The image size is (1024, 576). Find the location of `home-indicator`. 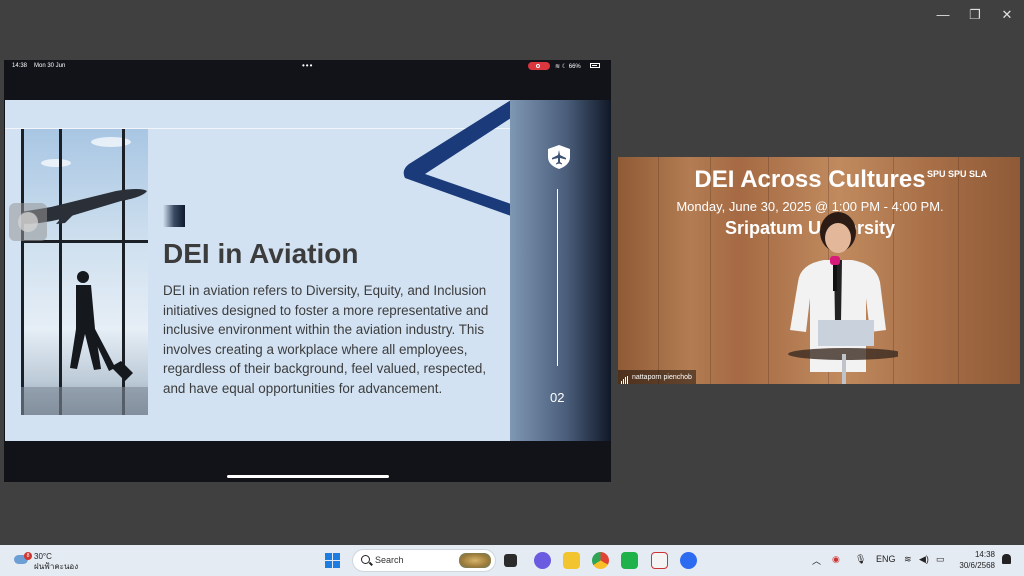

home-indicator is located at coordinates (308, 476).